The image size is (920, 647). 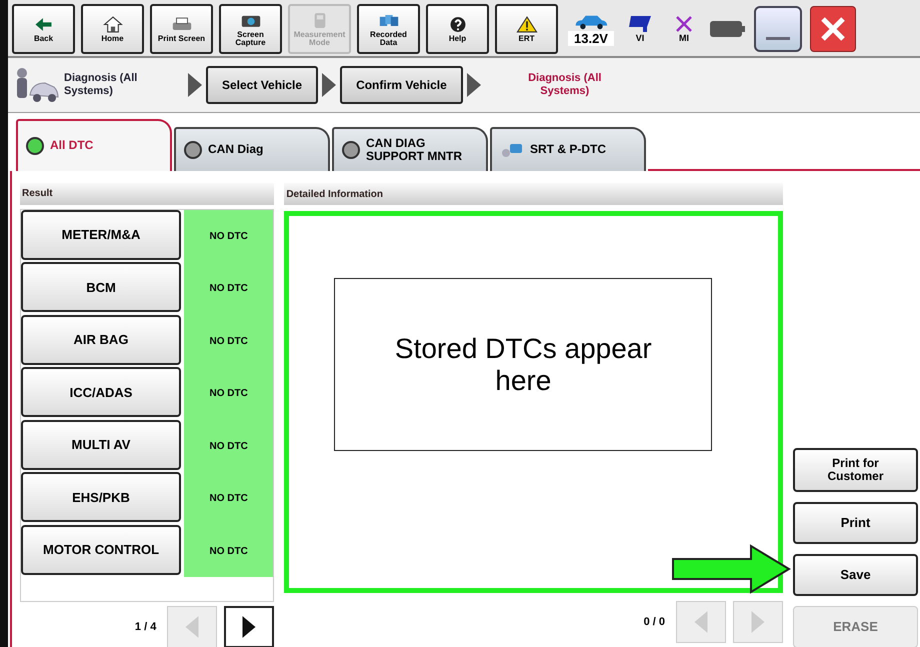 I want to click on action-button: Save, so click(x=855, y=575).